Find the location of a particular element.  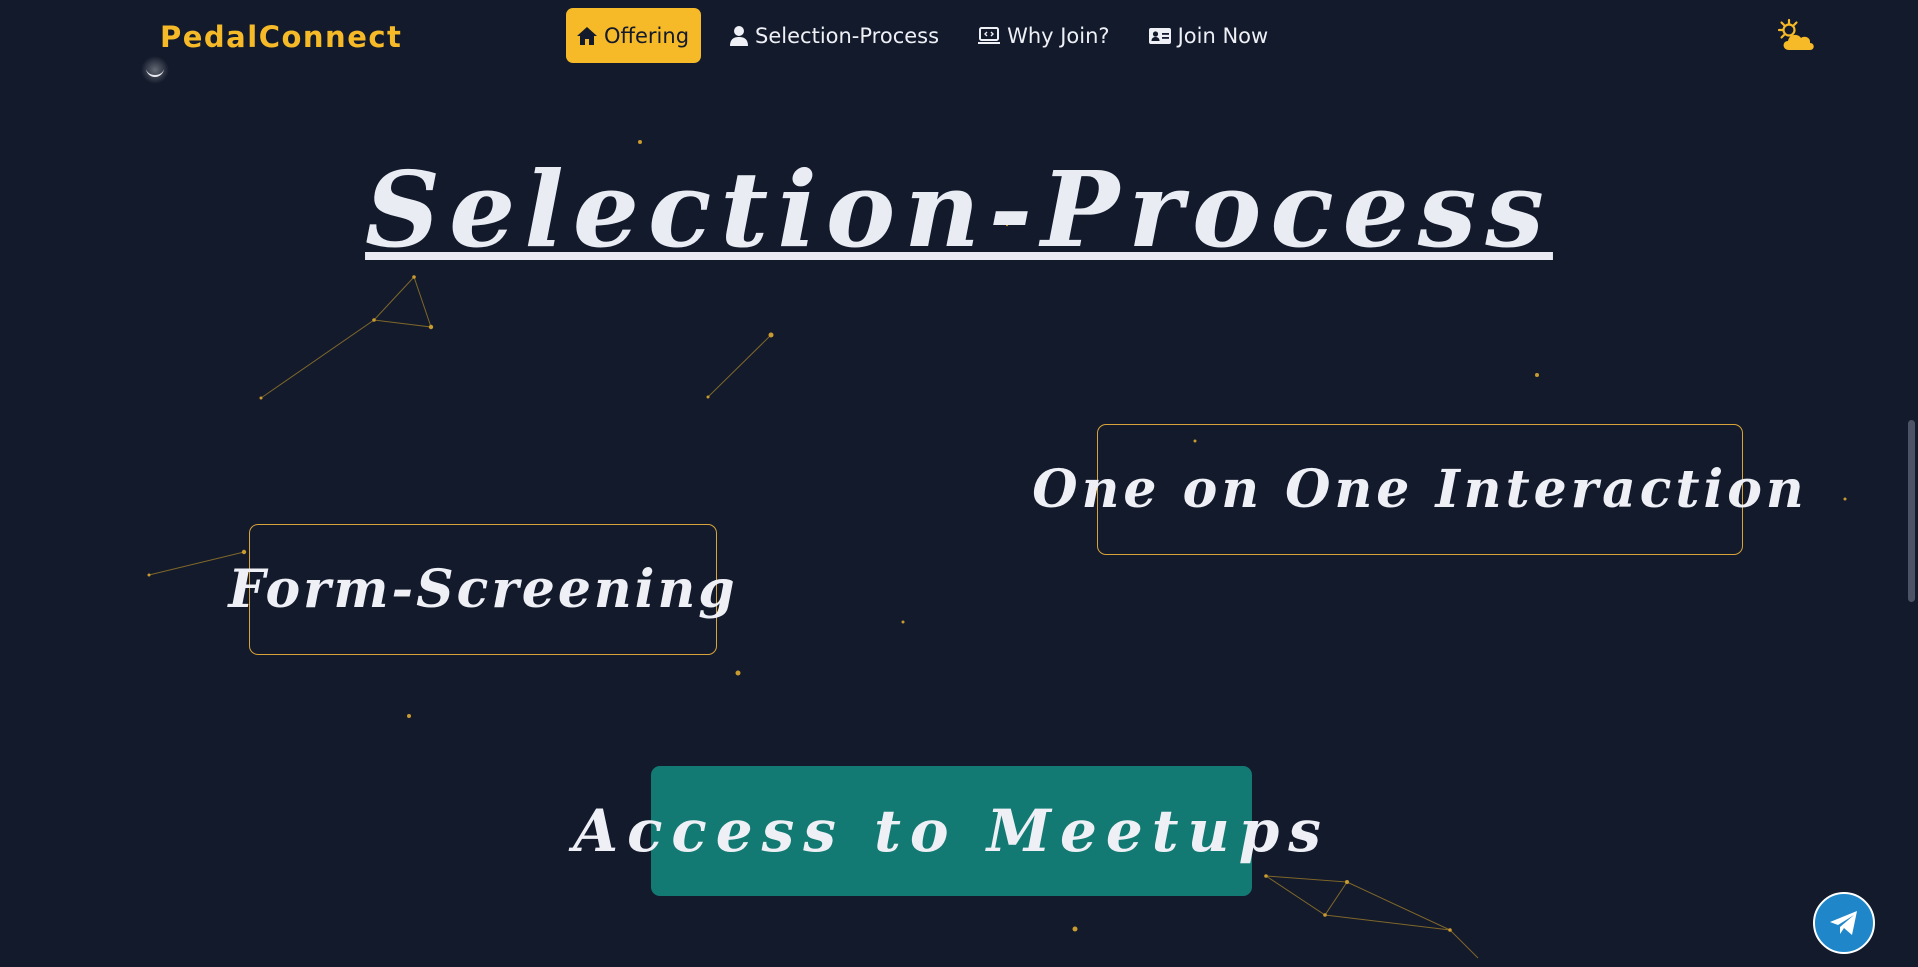

card-form-screening: Form-Screening is located at coordinates (481, 589).